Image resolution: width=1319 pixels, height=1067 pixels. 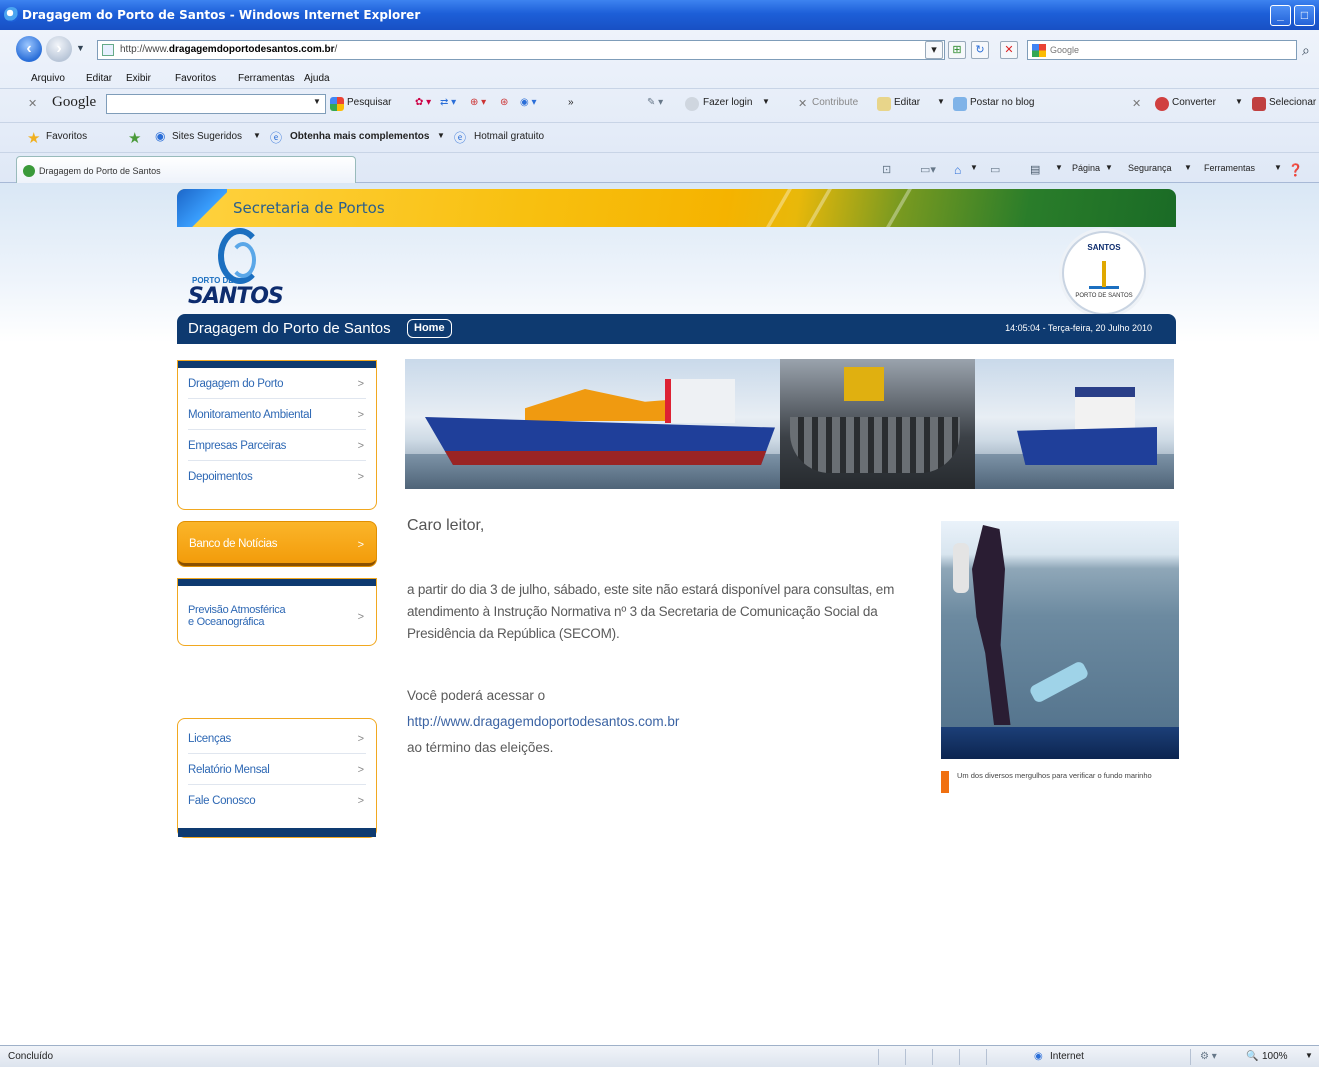 I want to click on menu-ferramentas: Ferramentas, so click(x=266, y=78).